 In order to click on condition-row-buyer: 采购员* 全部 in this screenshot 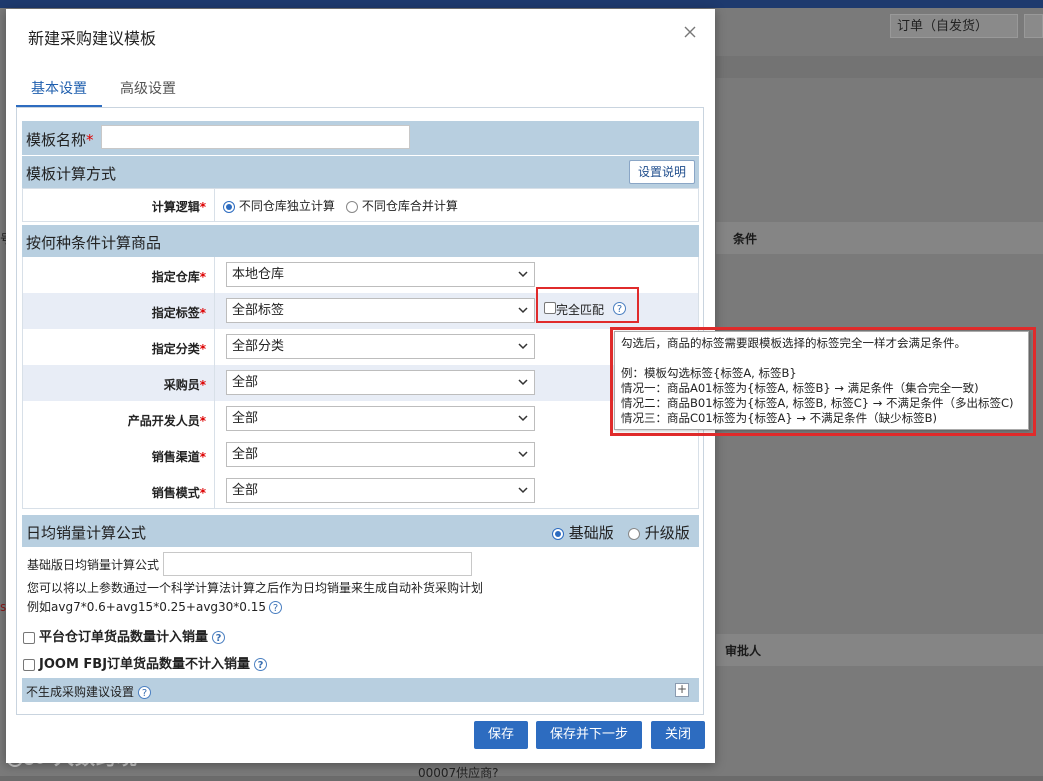, I will do `click(360, 383)`.